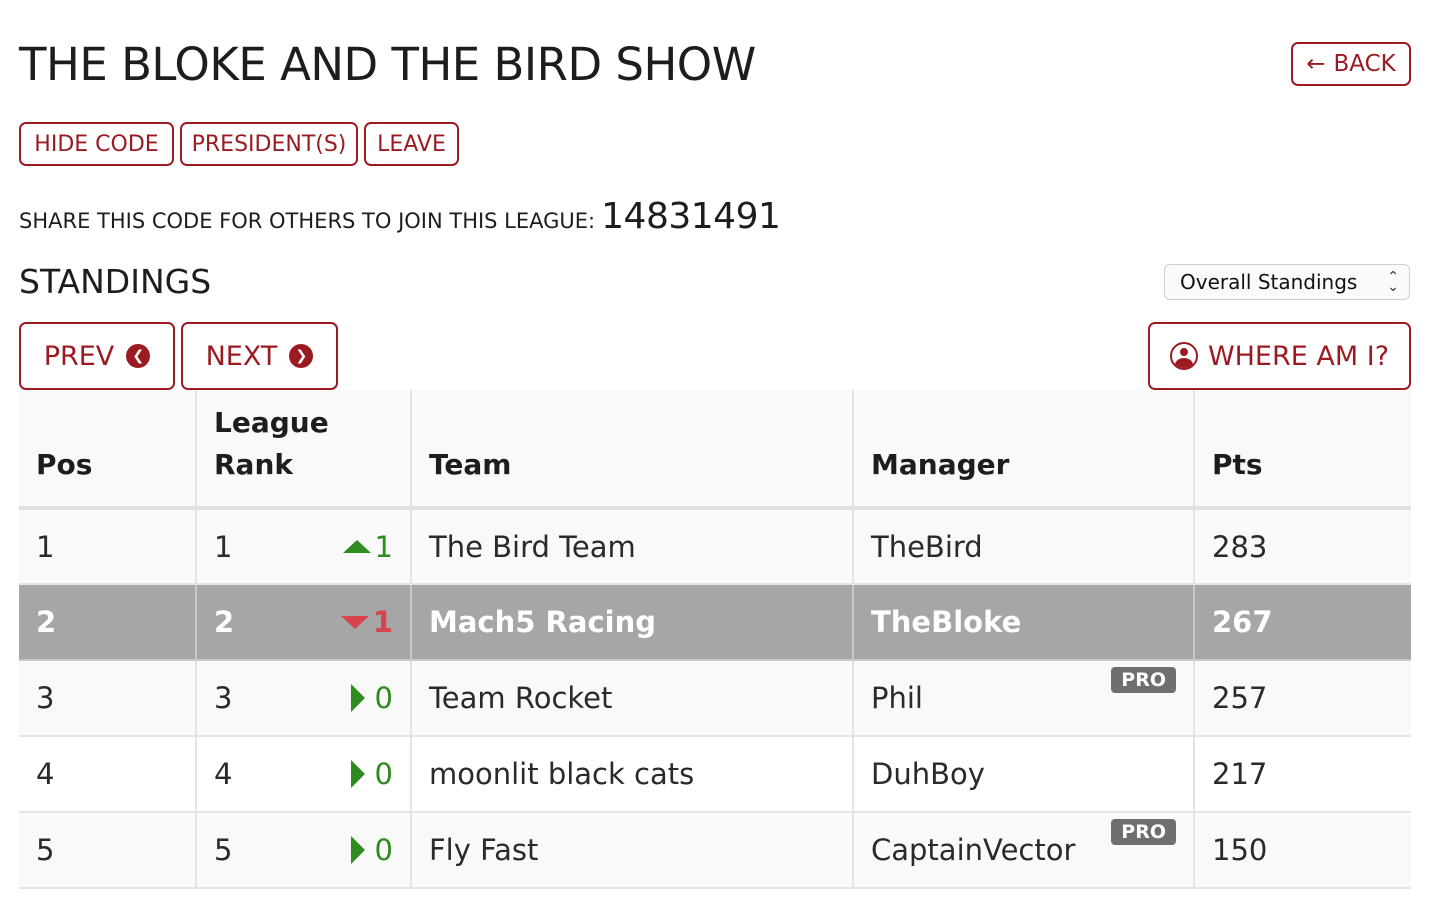 The width and height of the screenshot is (1456, 920). Describe the element at coordinates (631, 546) in the screenshot. I see `cell-team: The Bird Team` at that location.